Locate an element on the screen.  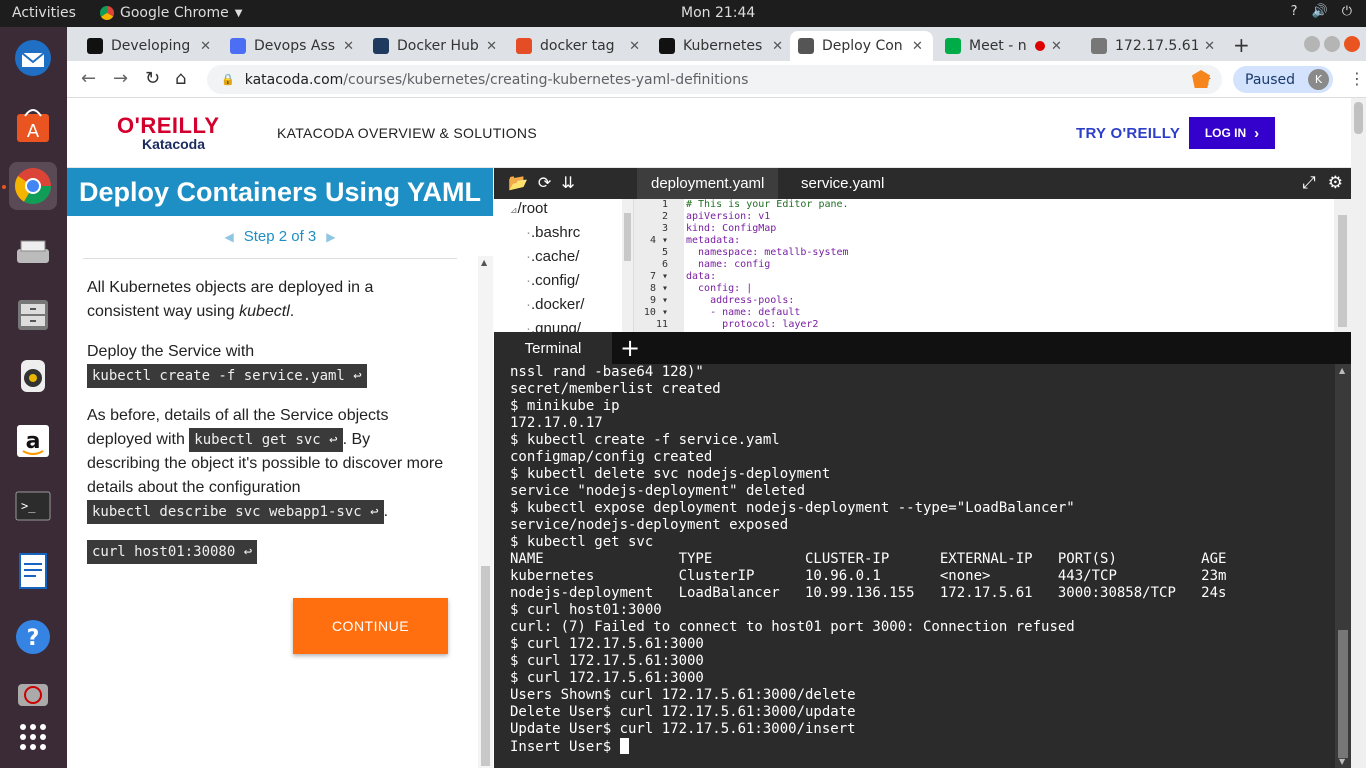
files-icon is located at coordinates (33, 314).